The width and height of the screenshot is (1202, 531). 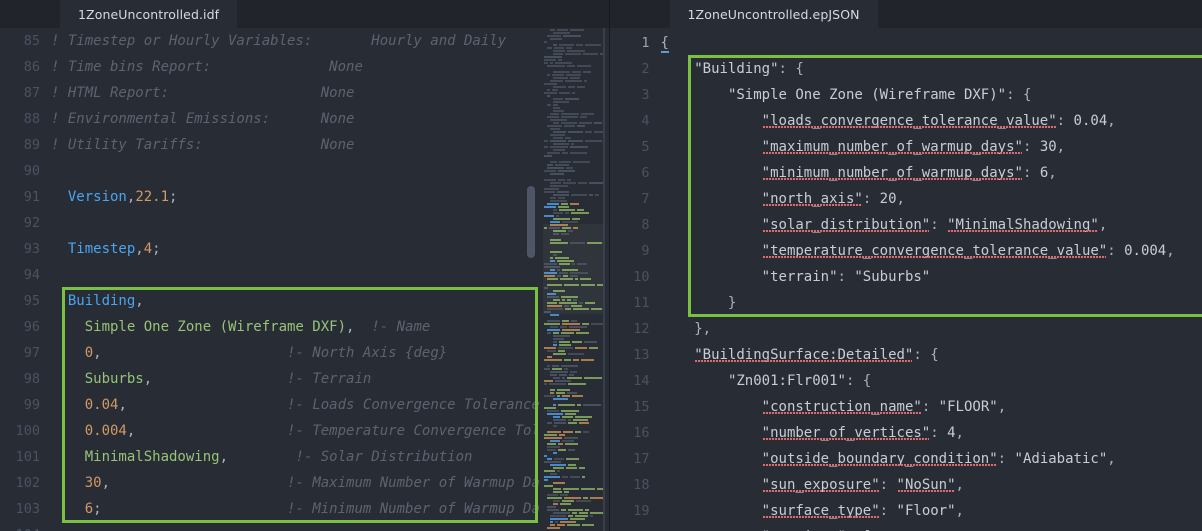 What do you see at coordinates (906, 43) in the screenshot?
I see `code-line: 1{` at bounding box center [906, 43].